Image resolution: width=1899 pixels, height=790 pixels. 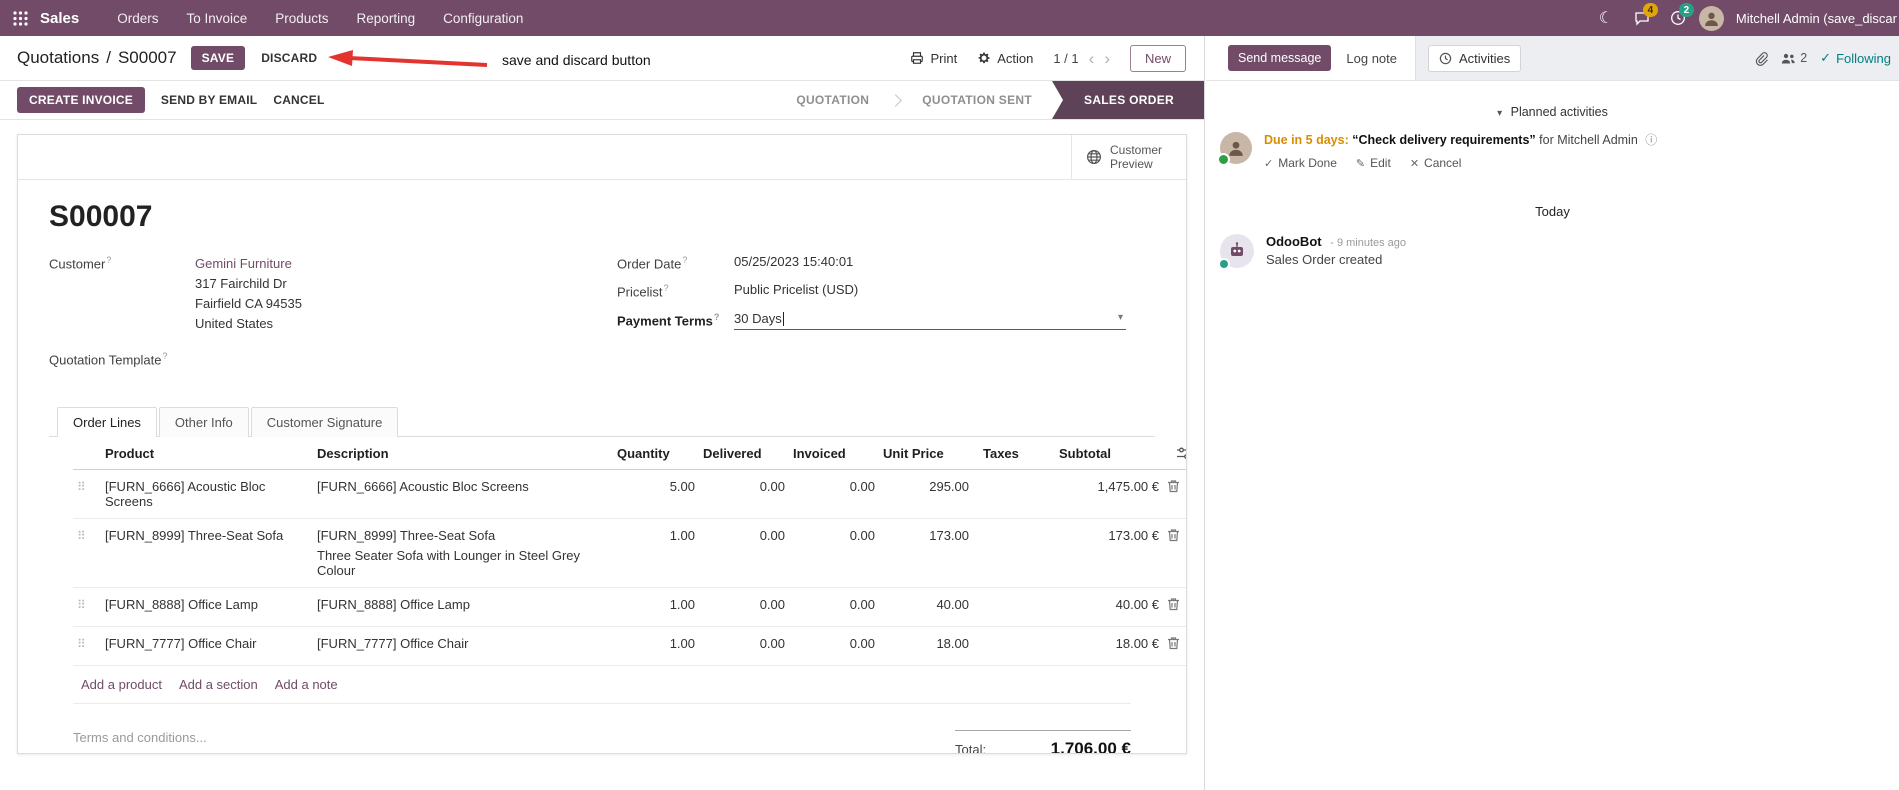 I want to click on cell-unit-price: 173.00, so click(x=926, y=553).